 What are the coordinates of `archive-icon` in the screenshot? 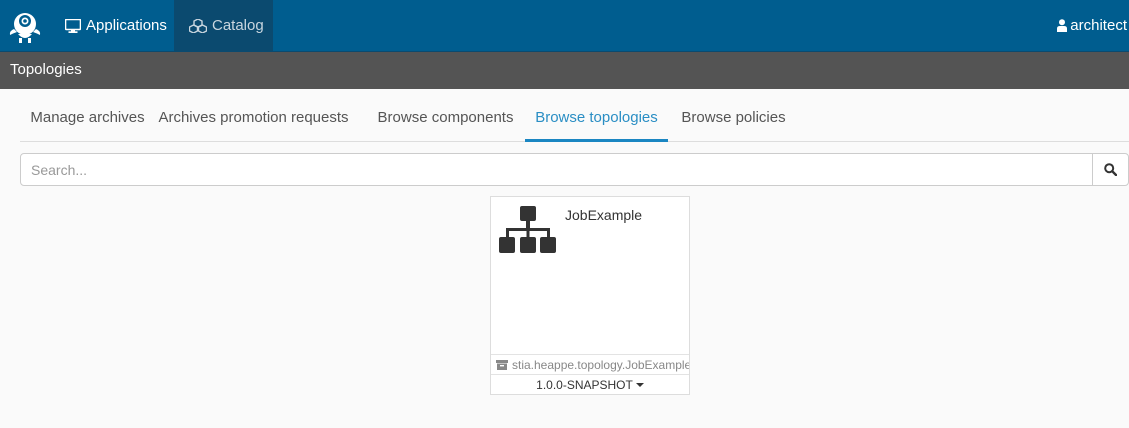 It's located at (502, 364).